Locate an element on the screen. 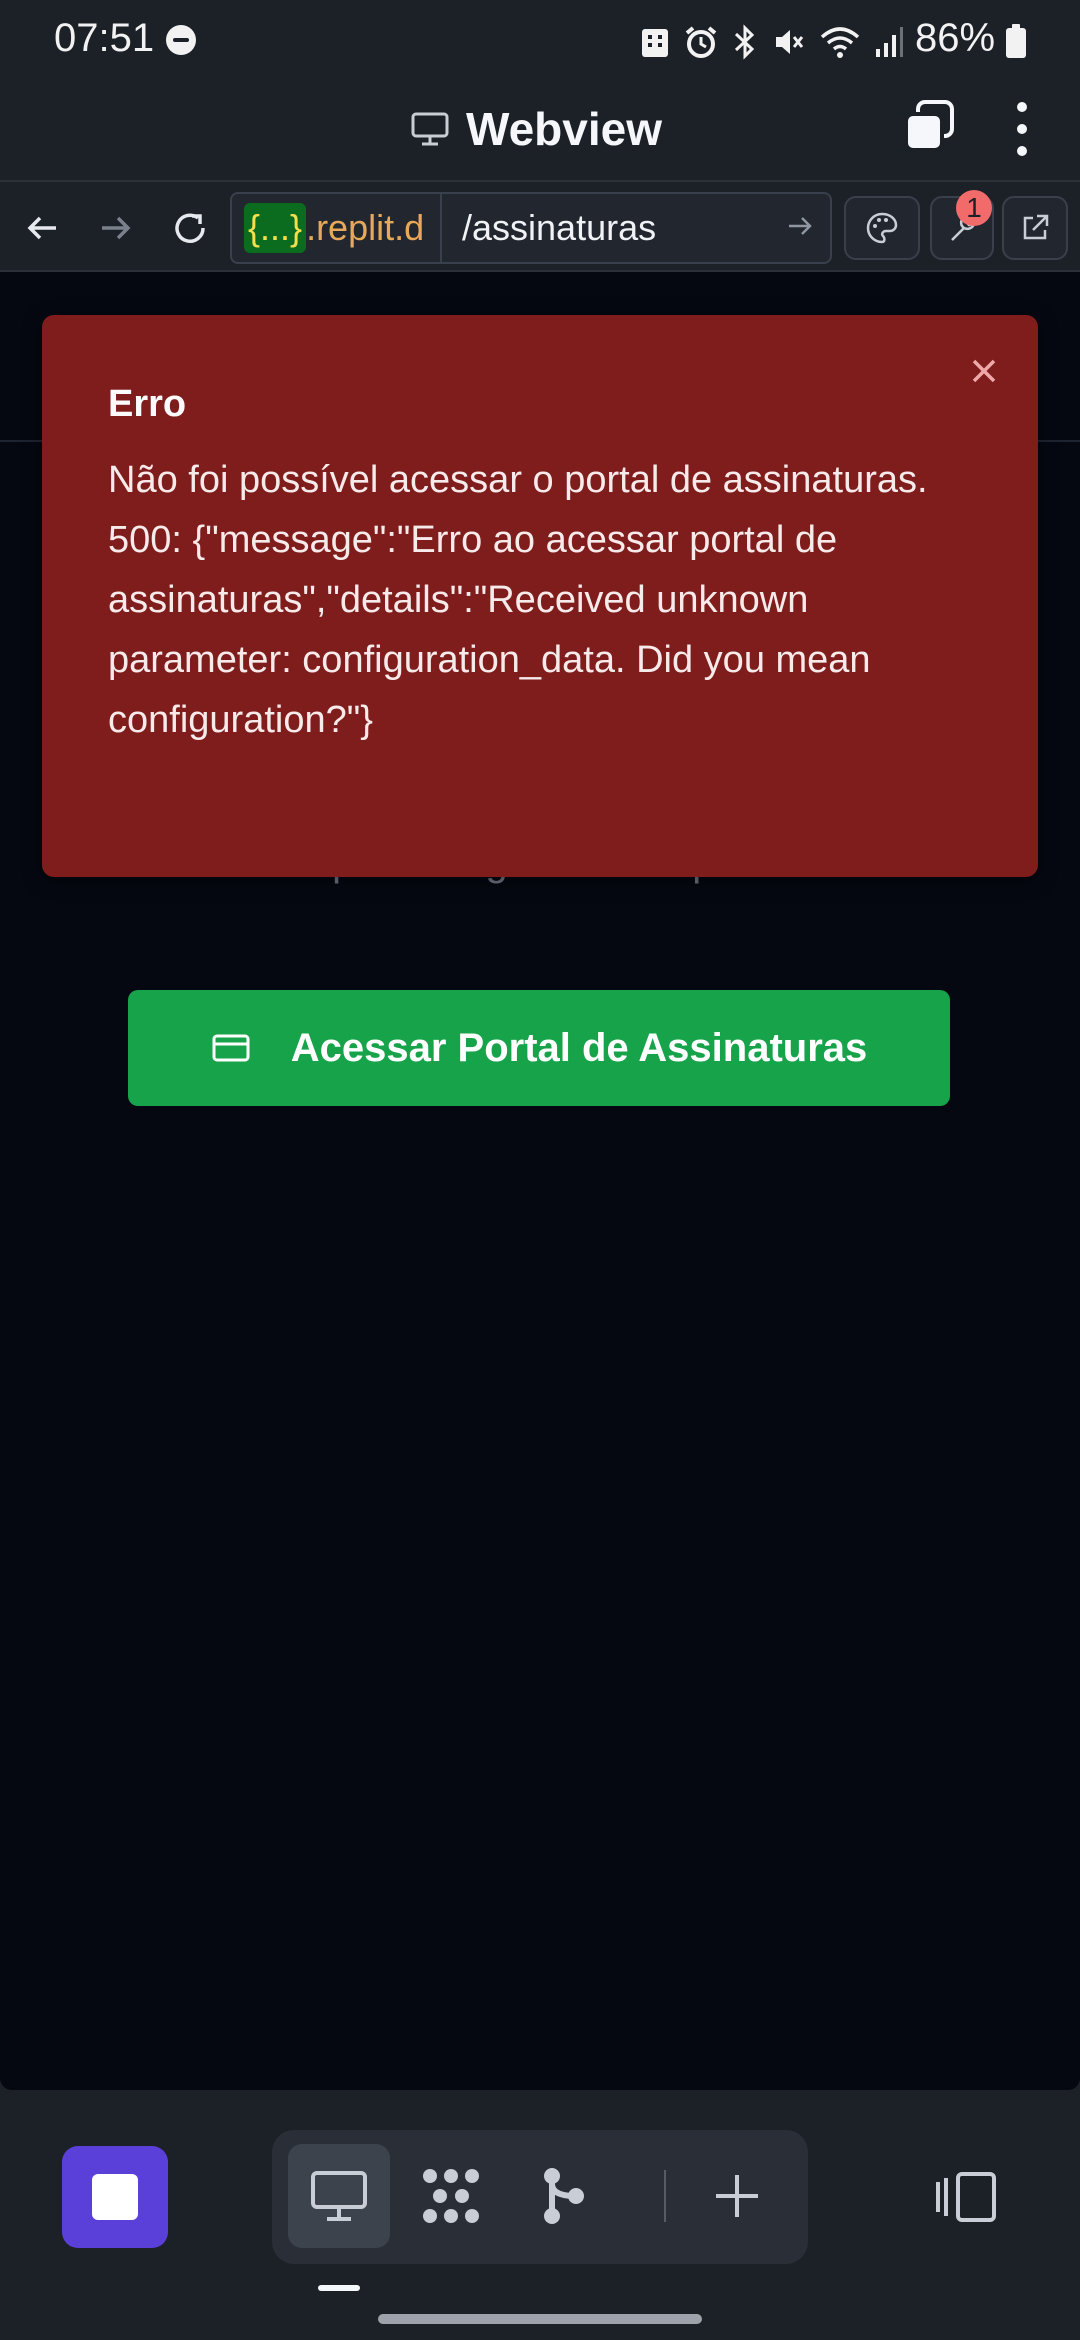 Image resolution: width=1080 pixels, height=2340 pixels. forward-arrow-icon is located at coordinates (116, 228).